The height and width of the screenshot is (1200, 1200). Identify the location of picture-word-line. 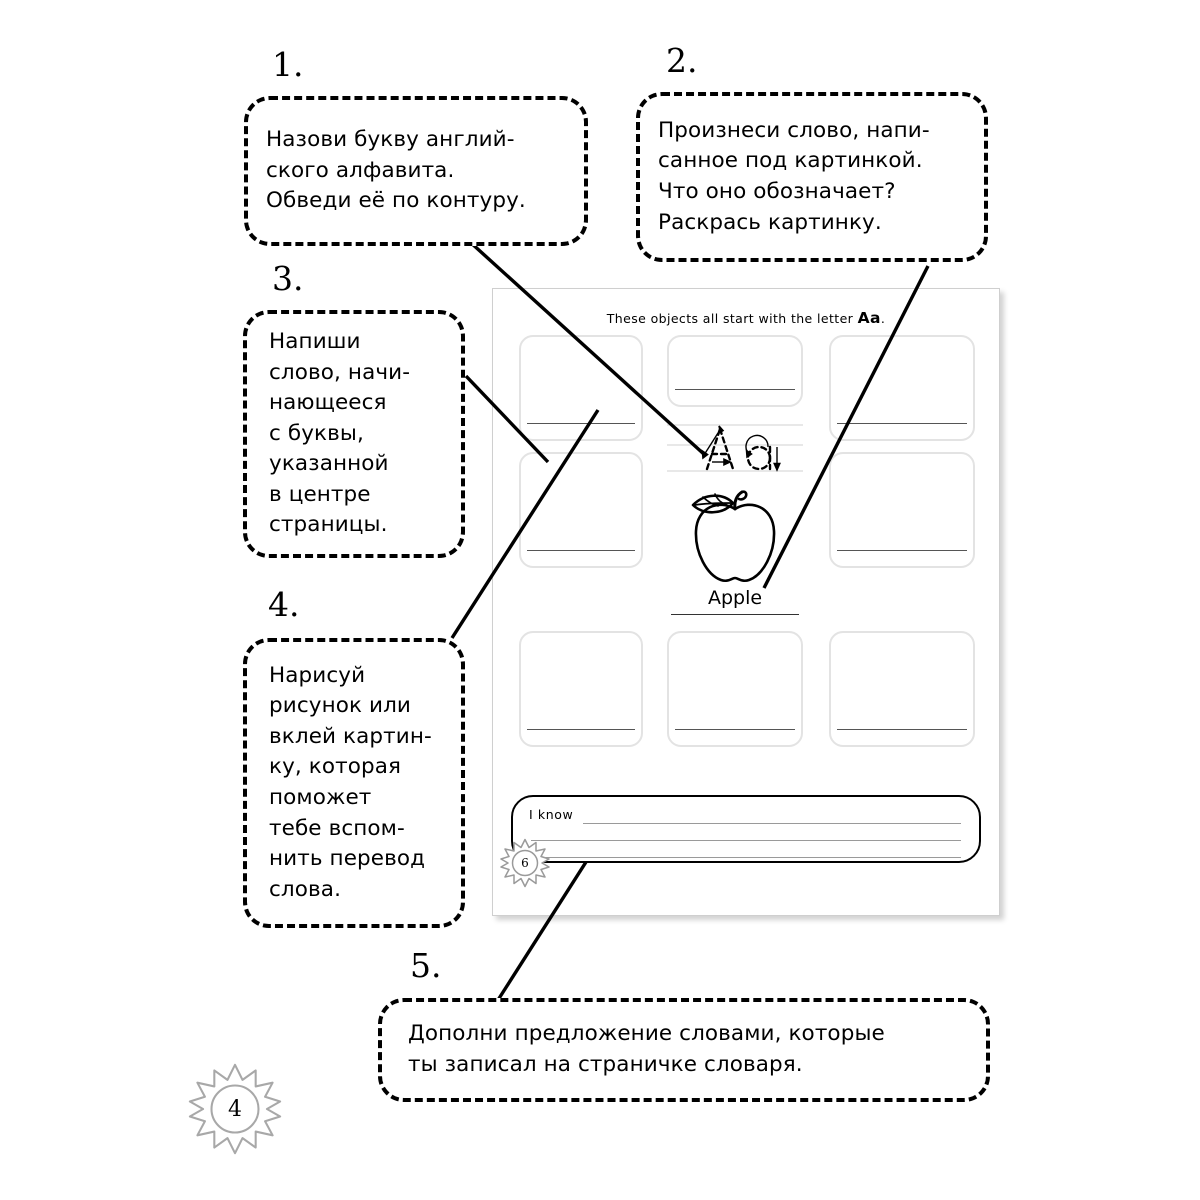
(735, 614).